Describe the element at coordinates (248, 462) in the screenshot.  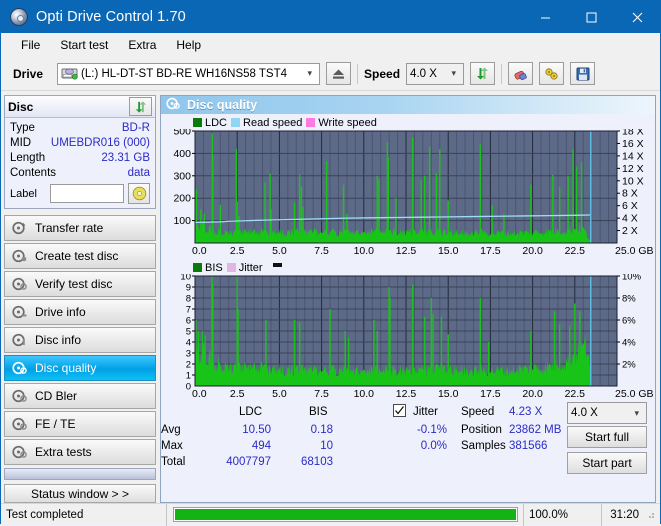
I see `stats-ldc-total: 4007797` at that location.